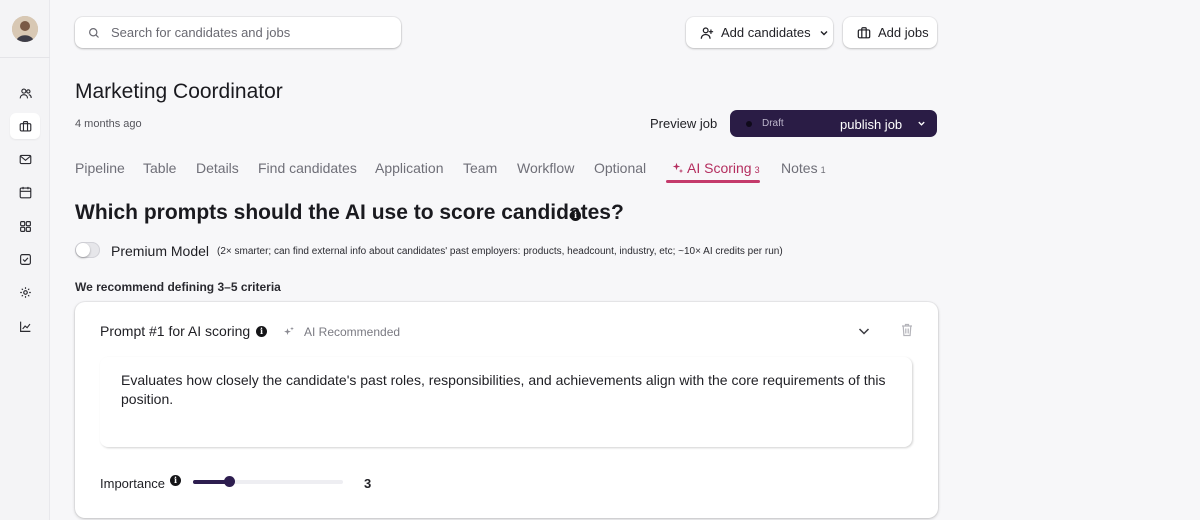  I want to click on tab-table: Table, so click(159, 168).